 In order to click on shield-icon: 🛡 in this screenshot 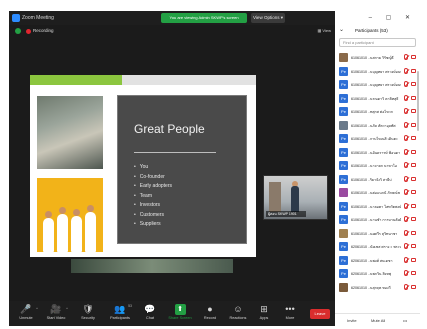, I will do `click(88, 309)`.